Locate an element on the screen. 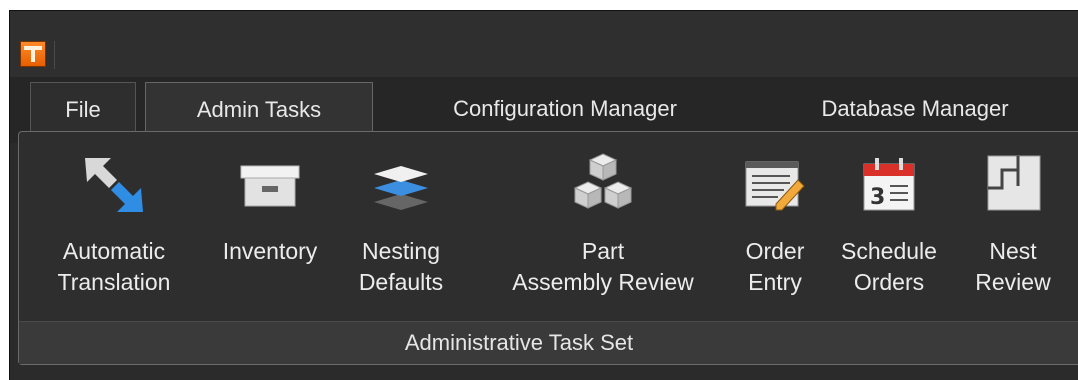 The image size is (1078, 380). ribbon-group-label: Administrative Task Set is located at coordinates (519, 342).